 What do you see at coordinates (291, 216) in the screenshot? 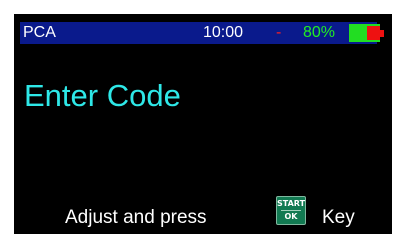
I see `key-label-ok: OK` at bounding box center [291, 216].